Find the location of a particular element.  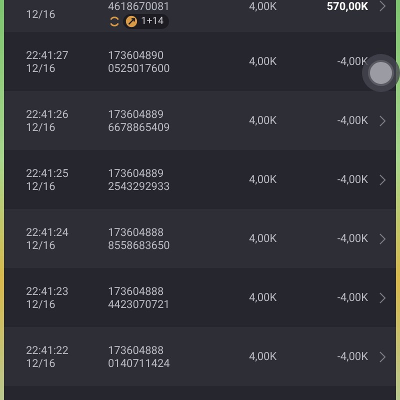

round-id-text: 8558683650 is located at coordinates (139, 245).